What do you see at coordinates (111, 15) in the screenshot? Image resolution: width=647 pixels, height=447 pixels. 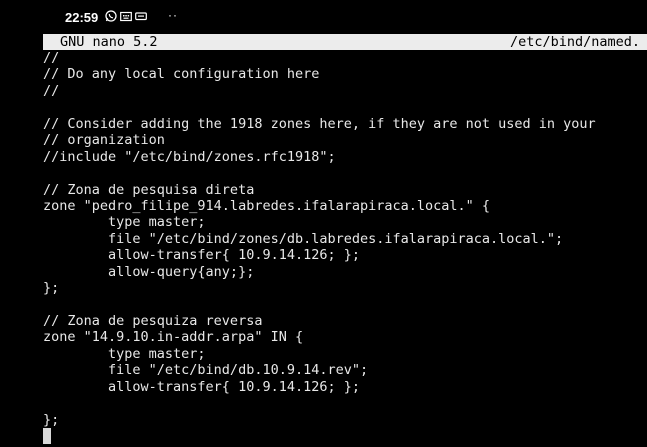 I see `whatsapp-icon` at bounding box center [111, 15].